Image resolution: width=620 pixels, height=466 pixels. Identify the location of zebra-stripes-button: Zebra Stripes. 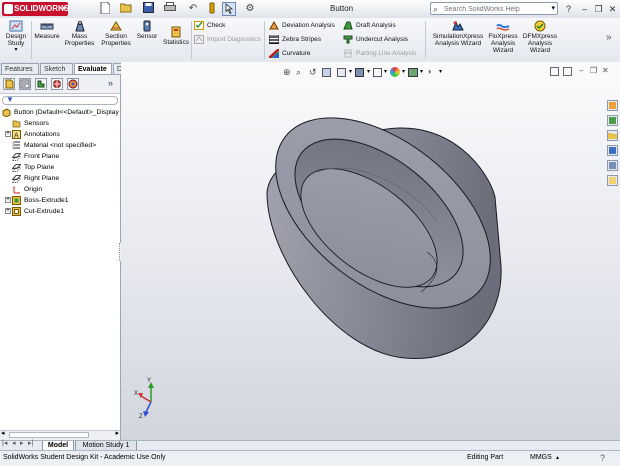
(295, 40).